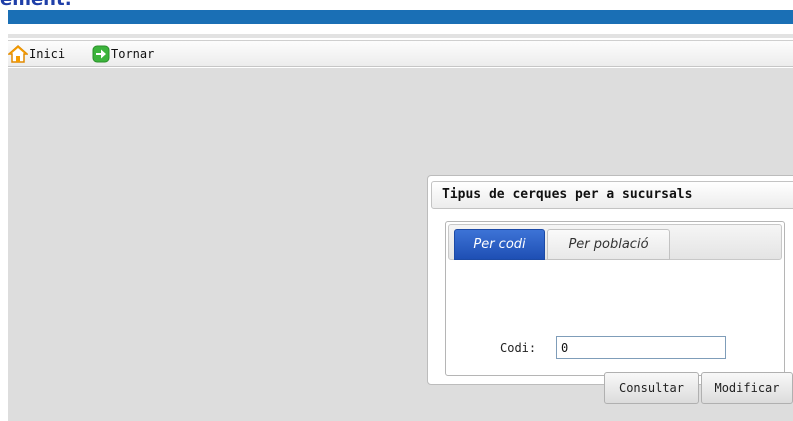 This screenshot has height=421, width=793. I want to click on header-divider, so click(400, 36).